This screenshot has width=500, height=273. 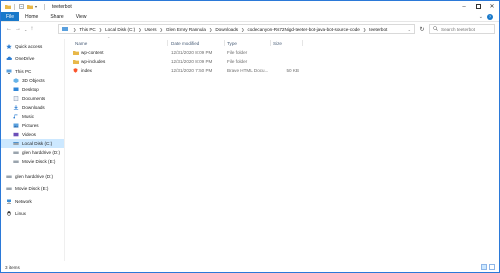 I want to click on breadcrumb-user: Glen Emry Rannula, so click(x=186, y=29).